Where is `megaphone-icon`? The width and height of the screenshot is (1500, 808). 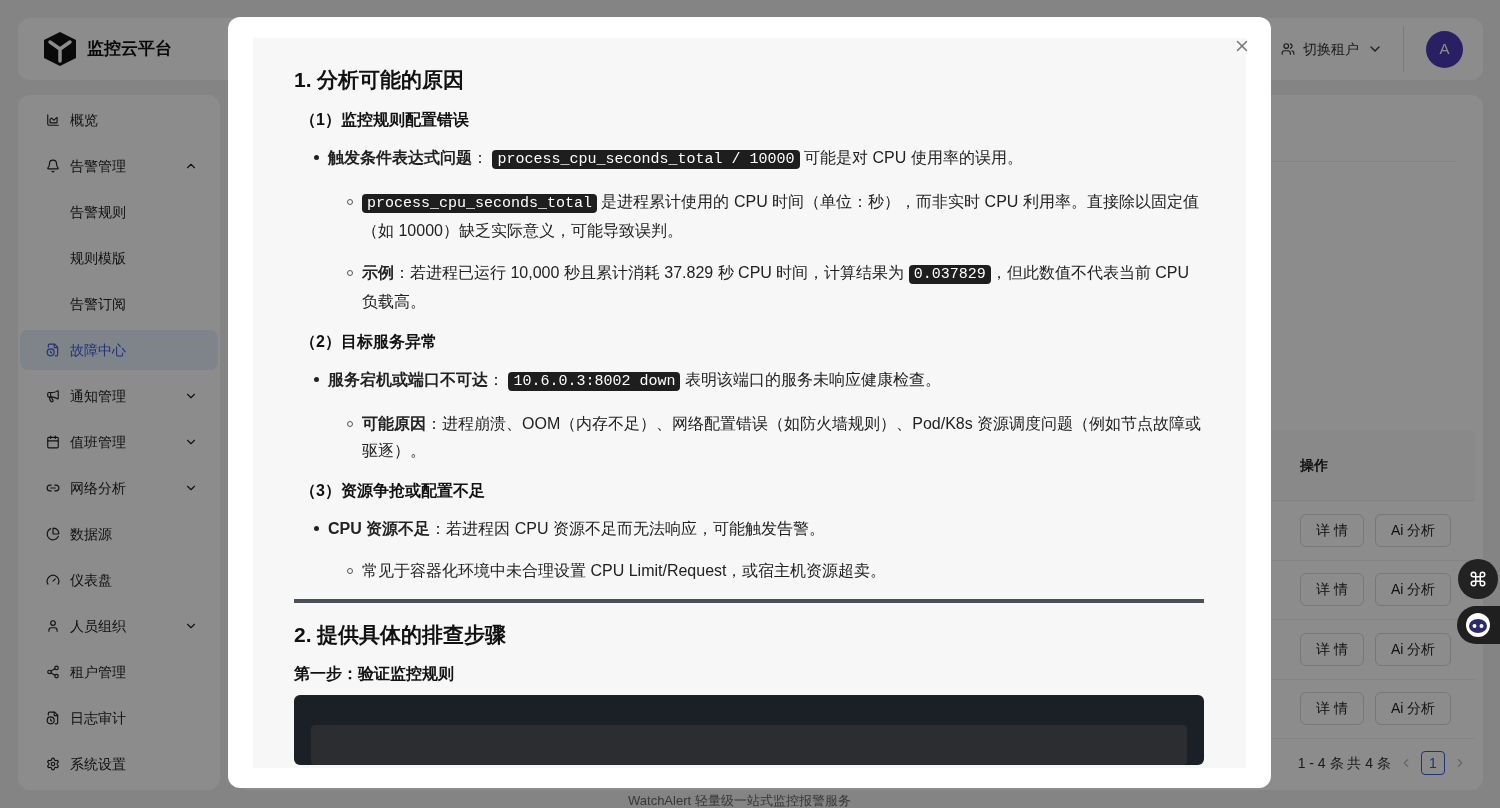 megaphone-icon is located at coordinates (53, 396).